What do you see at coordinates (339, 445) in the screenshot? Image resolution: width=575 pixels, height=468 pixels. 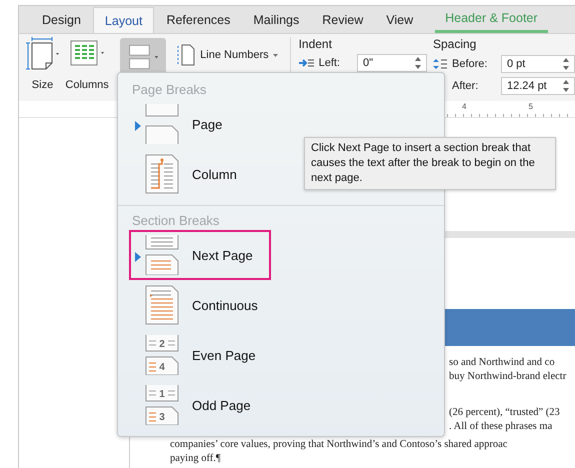 I see `body-text-line: companies’ core values, proving that Northwind’s and Contoso’s shared approac` at bounding box center [339, 445].